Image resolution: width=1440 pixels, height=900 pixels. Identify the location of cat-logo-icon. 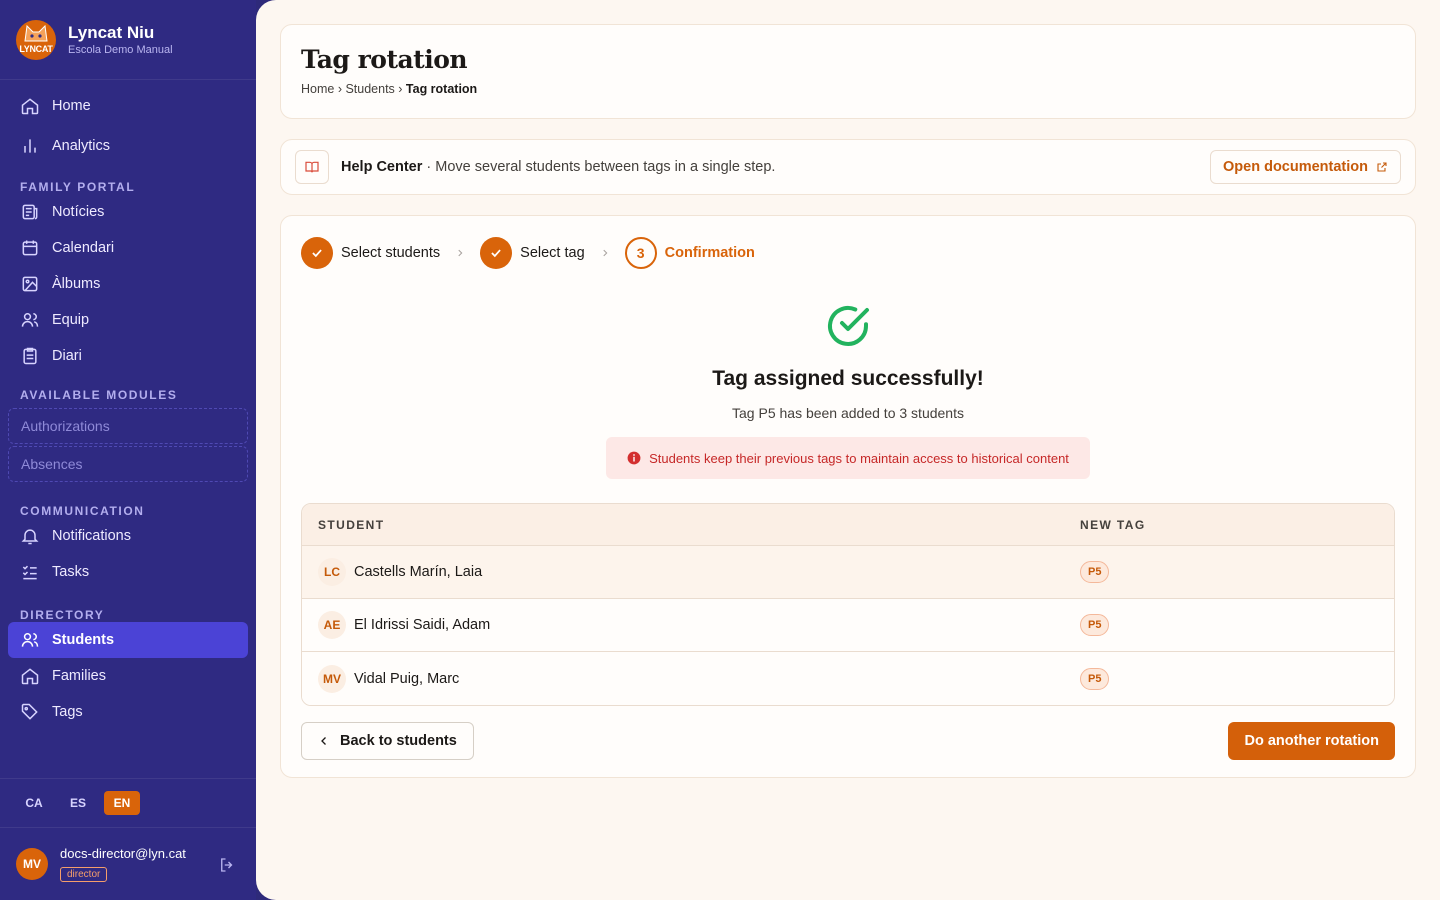
(36, 32).